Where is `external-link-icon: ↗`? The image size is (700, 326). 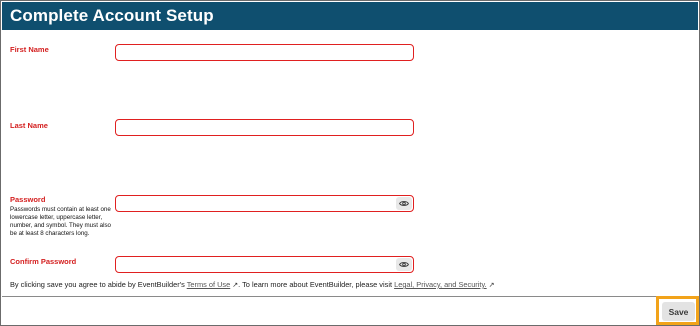
external-link-icon: ↗ is located at coordinates (491, 285).